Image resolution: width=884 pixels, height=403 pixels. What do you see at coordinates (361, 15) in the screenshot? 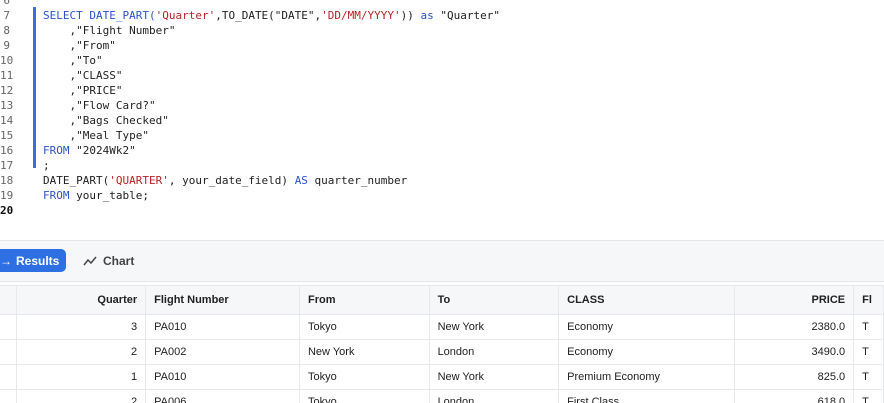
I see `code-token: 'DD/MM/YYYY'` at bounding box center [361, 15].